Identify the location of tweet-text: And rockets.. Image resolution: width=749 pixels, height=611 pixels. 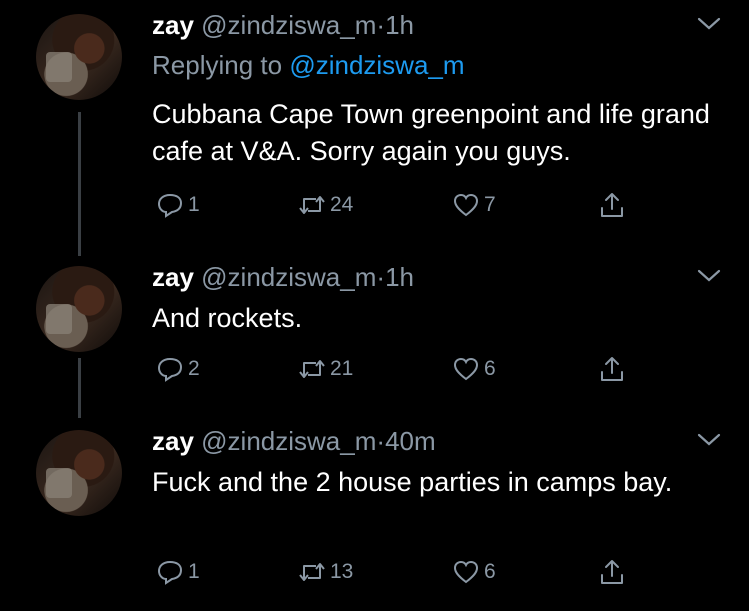
(227, 318).